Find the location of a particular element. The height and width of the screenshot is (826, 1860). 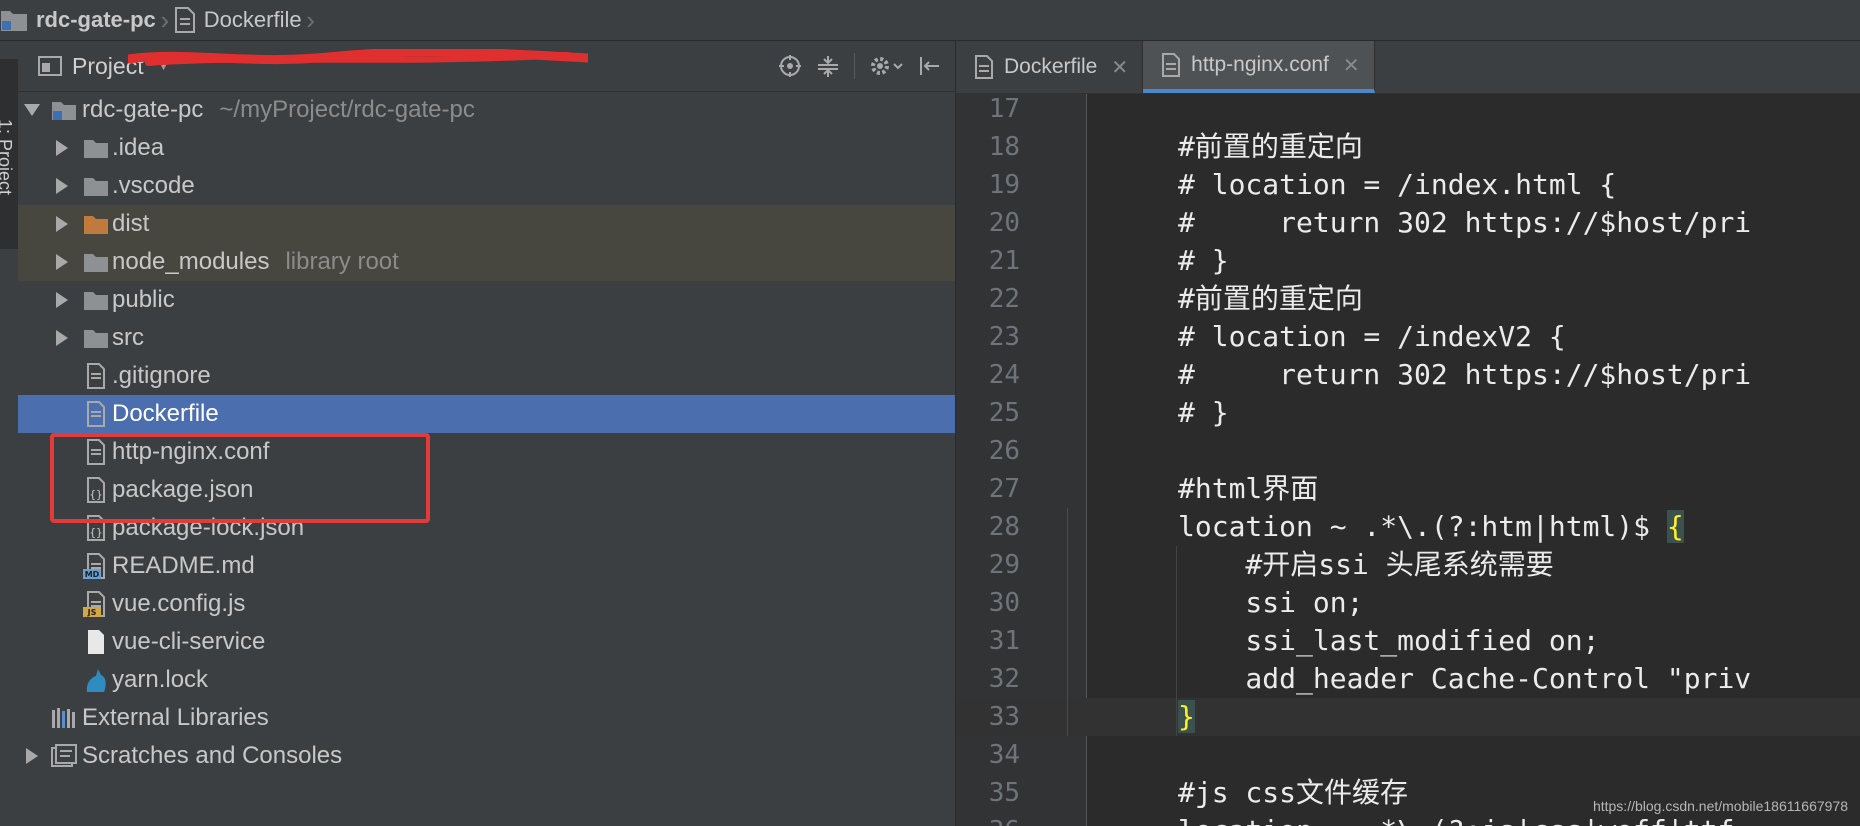

navigation-breadcrumb: rdc-gate-pc › Dockerfile › is located at coordinates (930, 20).